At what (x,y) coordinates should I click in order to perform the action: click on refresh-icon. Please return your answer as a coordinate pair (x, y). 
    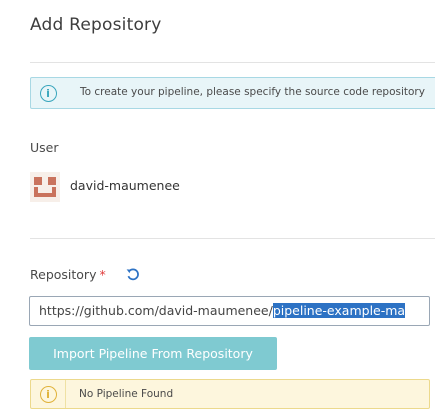
    Looking at the image, I should click on (133, 274).